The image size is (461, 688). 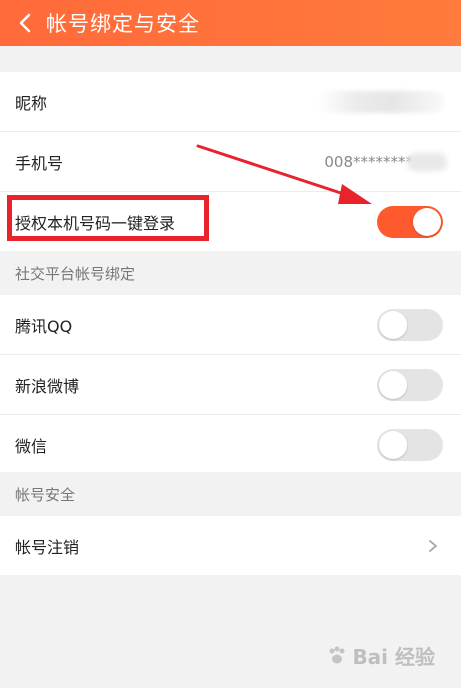 What do you see at coordinates (230, 273) in the screenshot?
I see `social-section-header: 社交平台帐号绑定` at bounding box center [230, 273].